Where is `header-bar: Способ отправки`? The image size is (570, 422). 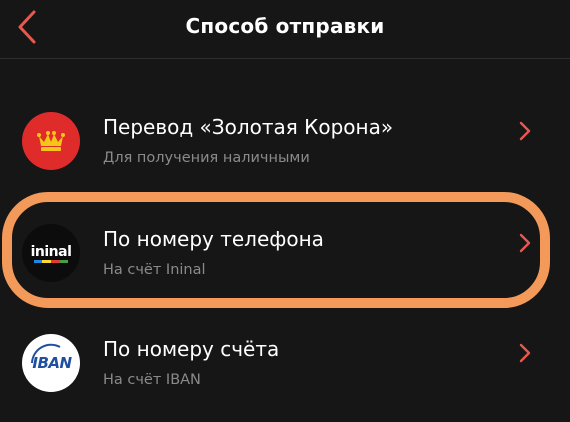 header-bar: Способ отправки is located at coordinates (285, 29).